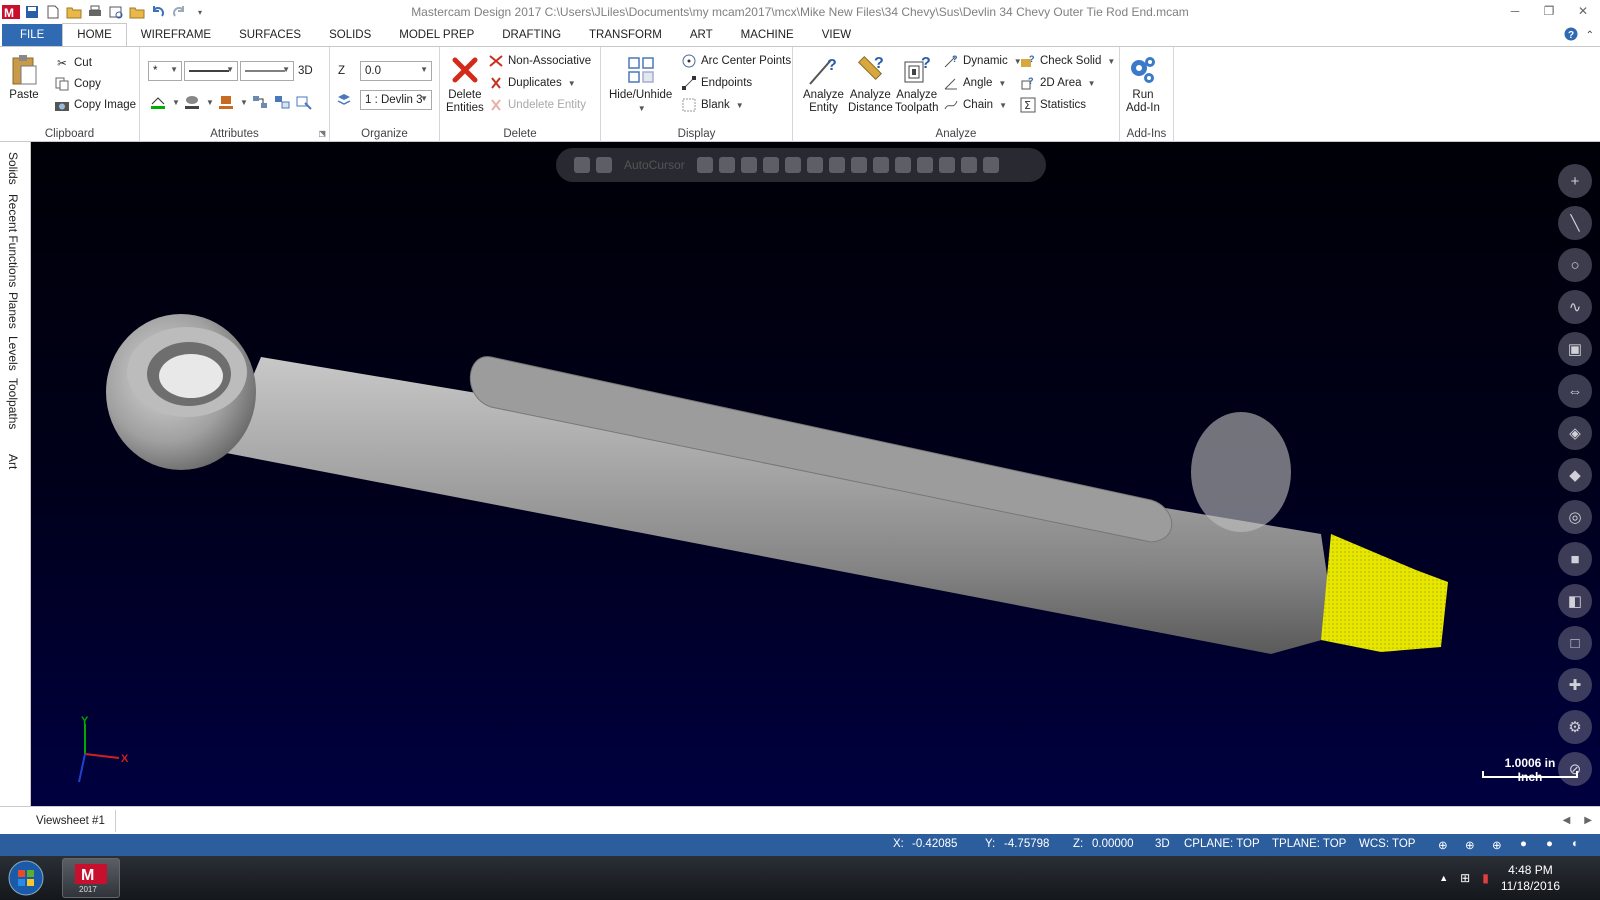 The width and height of the screenshot is (1600, 900). What do you see at coordinates (32, 35) in the screenshot?
I see `tab-file: FILE` at bounding box center [32, 35].